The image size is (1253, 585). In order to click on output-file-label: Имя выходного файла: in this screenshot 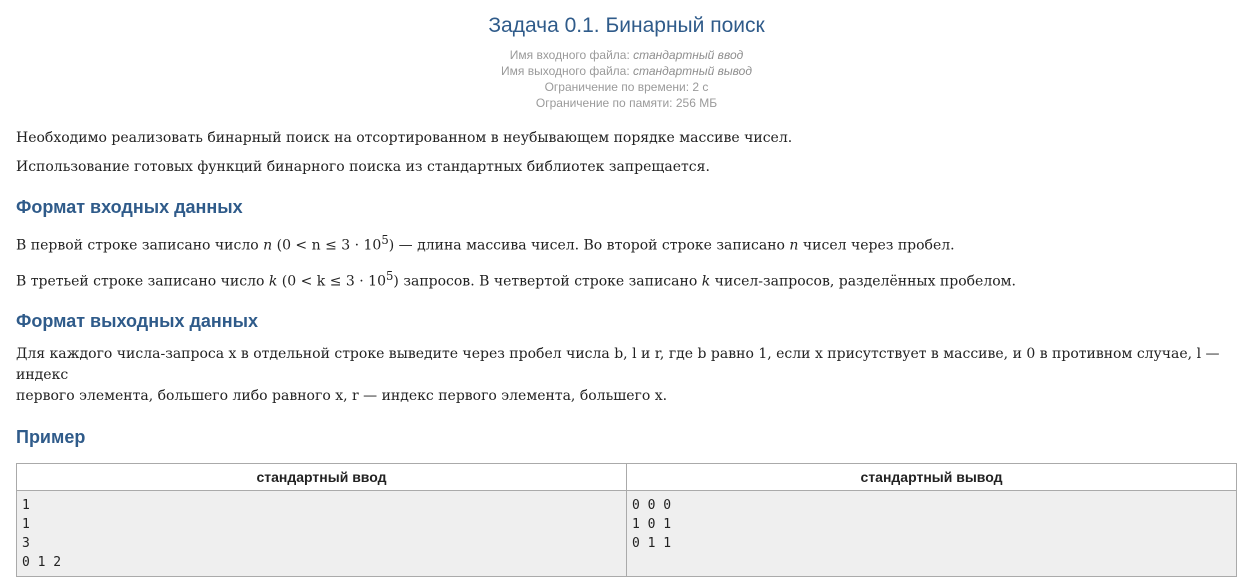, I will do `click(565, 71)`.